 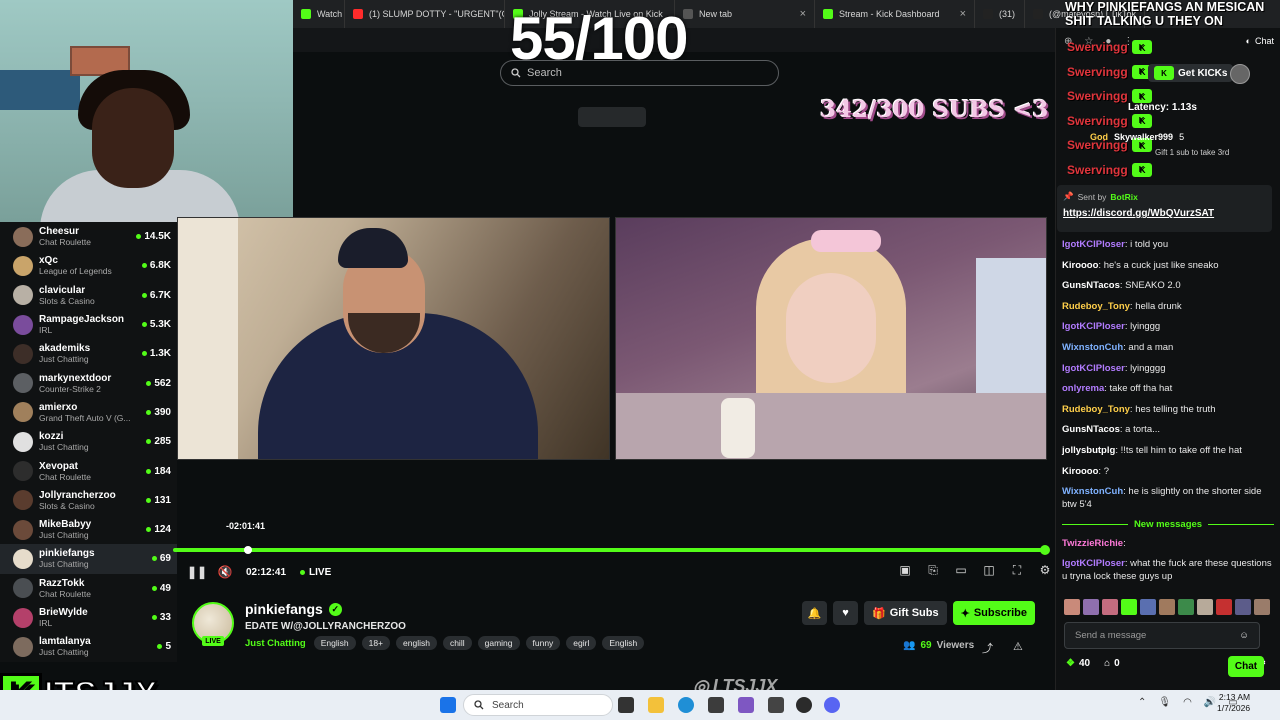 I want to click on report-icon: ⚠, so click(x=1018, y=646).